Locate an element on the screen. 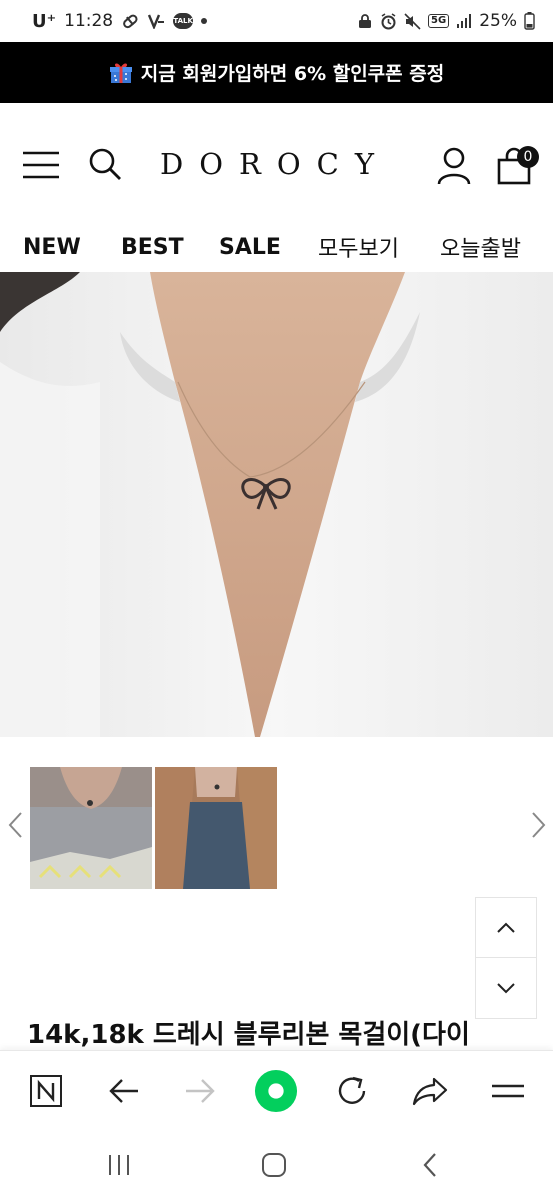  promo-banner: 지금 회원가입하면 6% 할인쿠폰 증정 is located at coordinates (276, 72).